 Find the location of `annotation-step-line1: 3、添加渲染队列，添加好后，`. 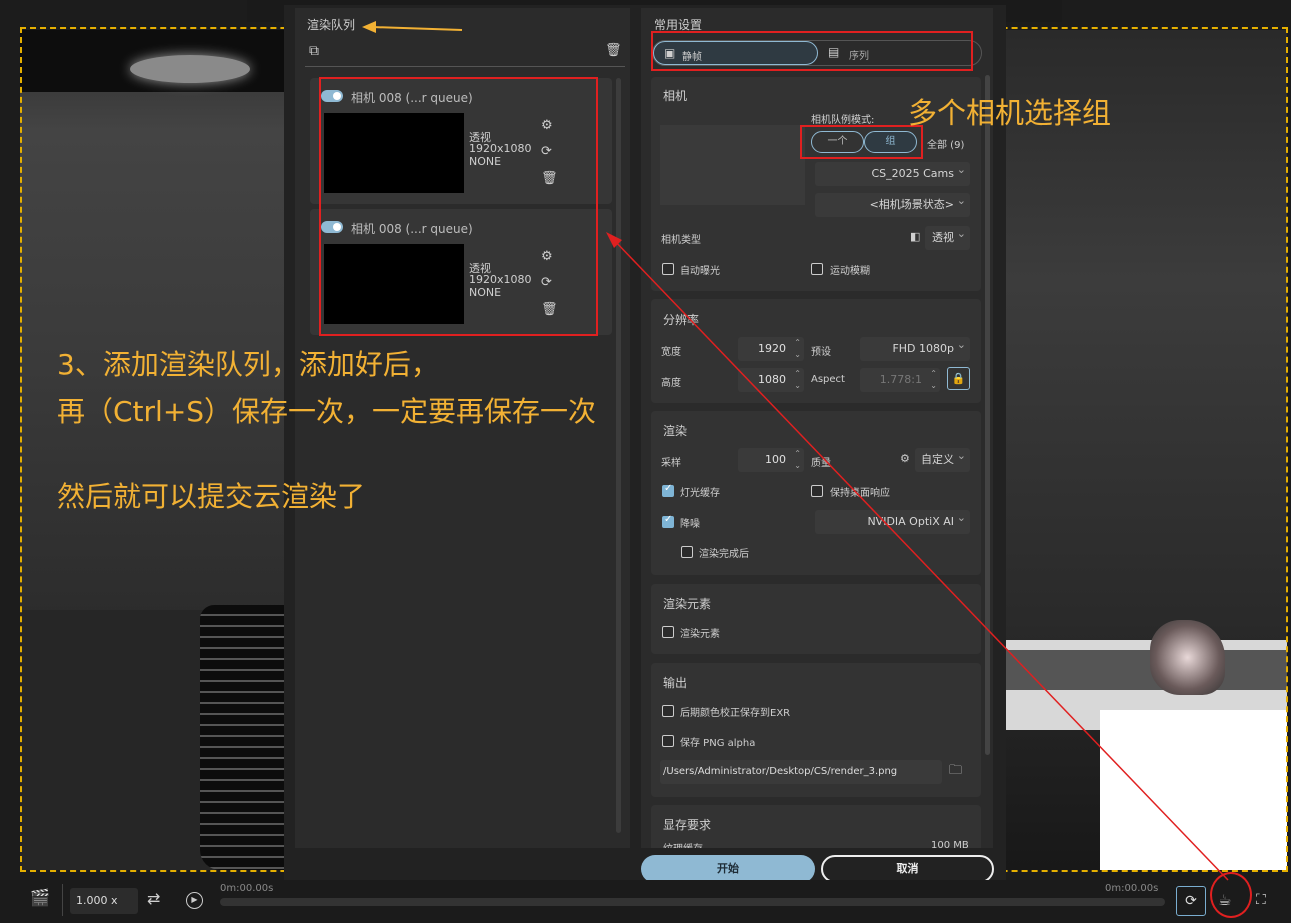

annotation-step-line1: 3、添加渲染队列，添加好后， is located at coordinates (248, 364).